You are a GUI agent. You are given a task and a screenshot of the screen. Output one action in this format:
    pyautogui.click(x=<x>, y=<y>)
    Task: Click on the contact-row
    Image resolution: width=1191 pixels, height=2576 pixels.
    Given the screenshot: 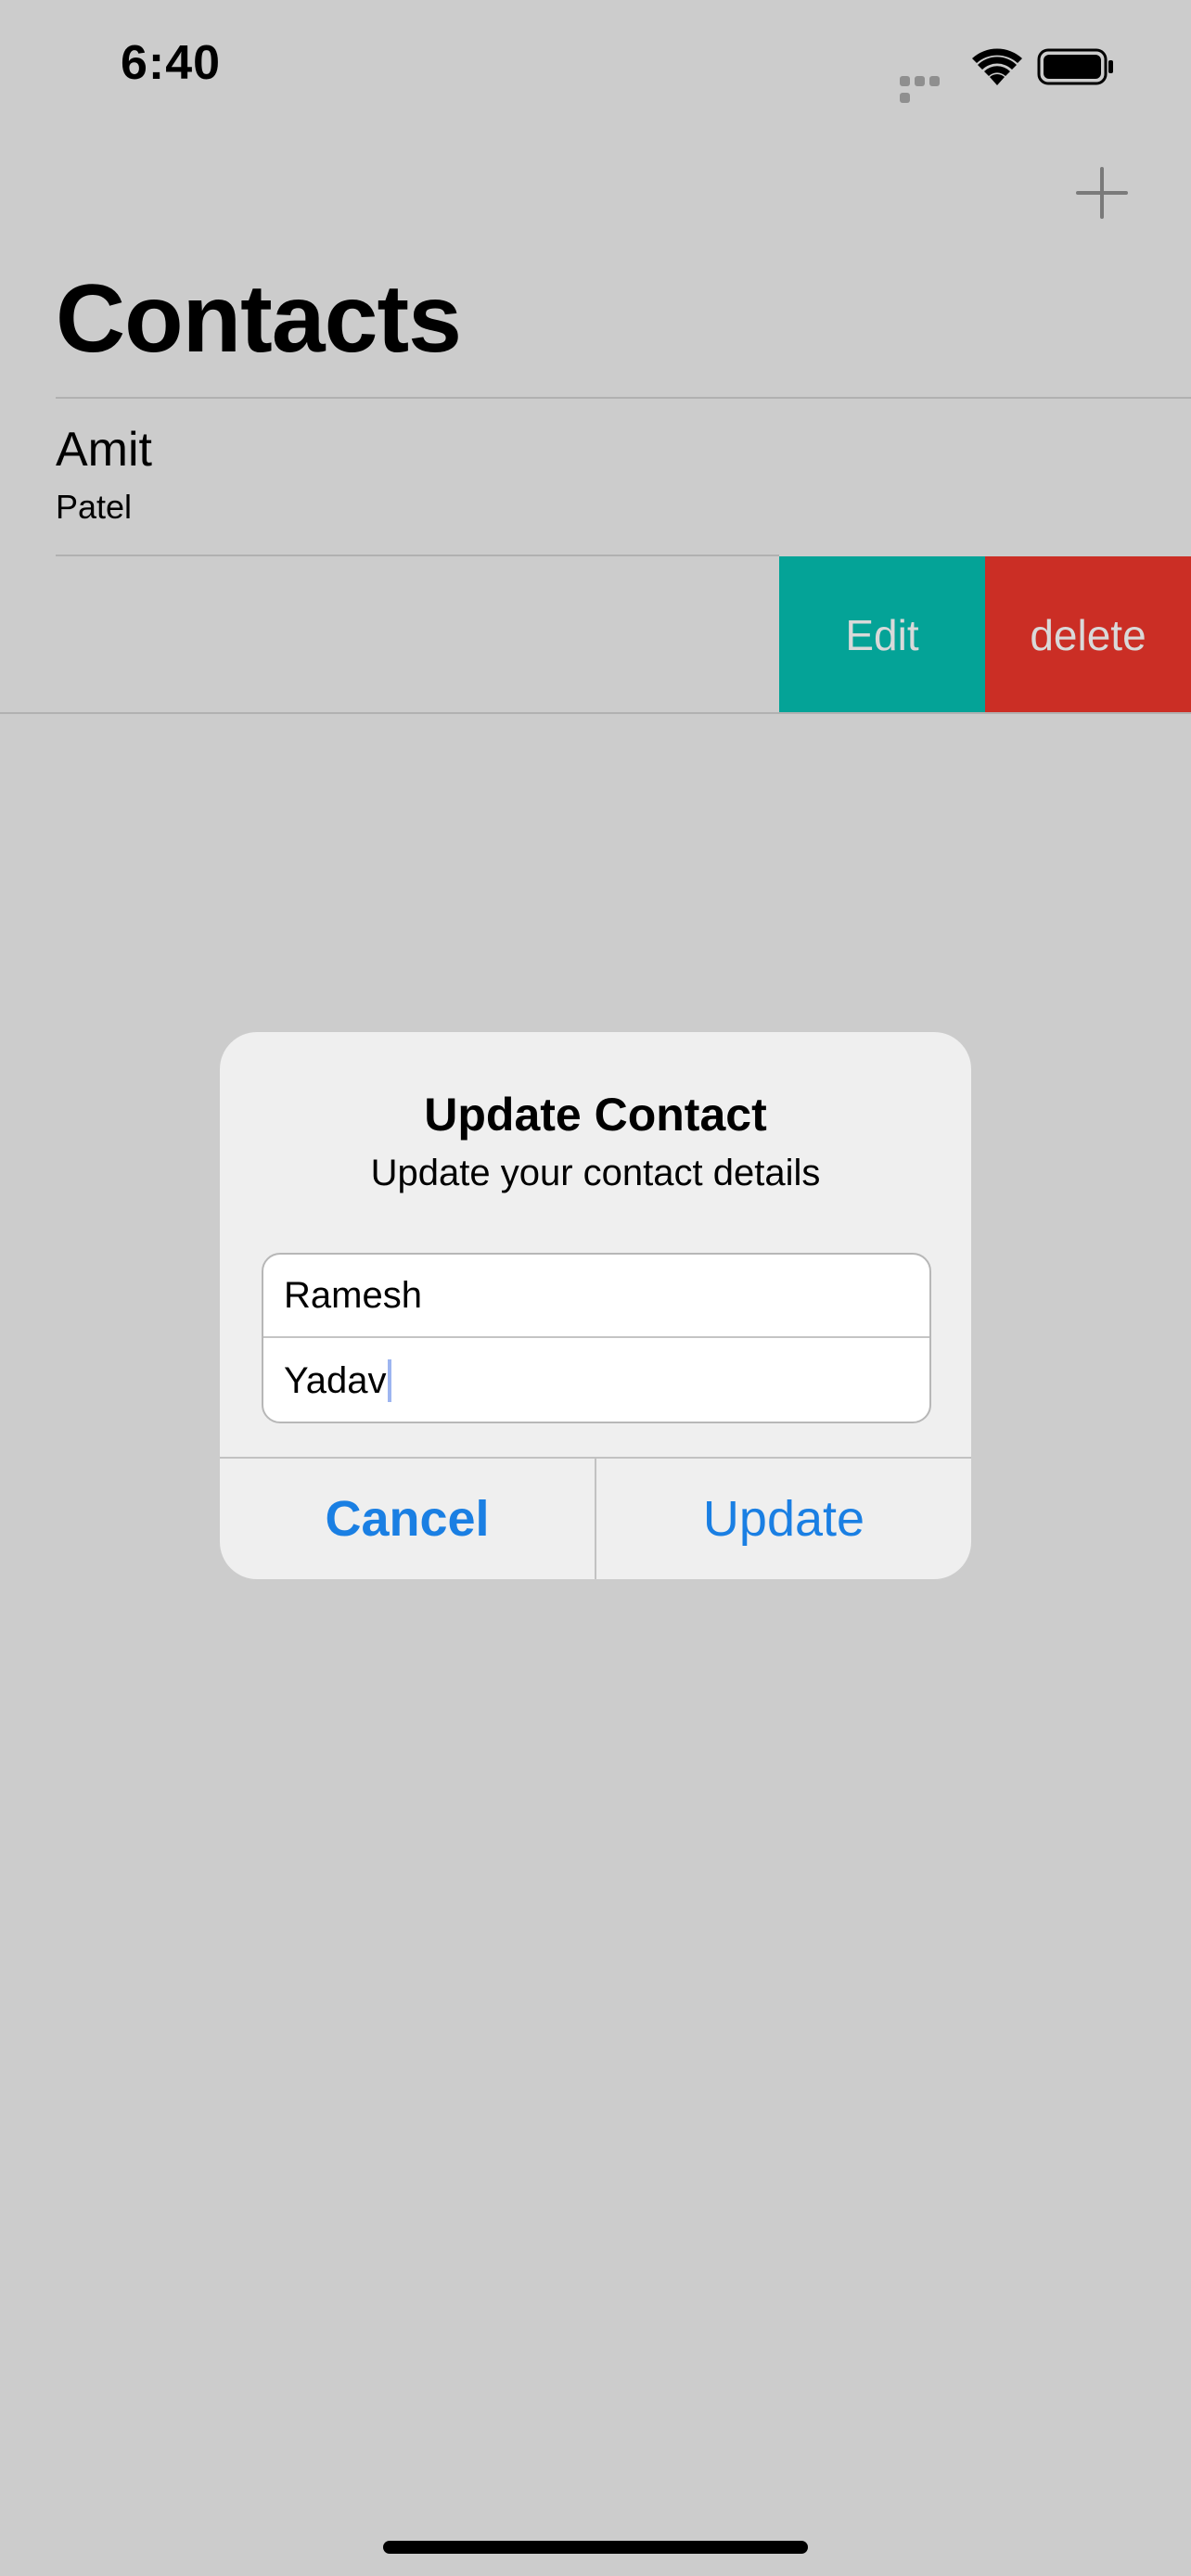 What is the action you would take?
    pyautogui.click(x=595, y=477)
    